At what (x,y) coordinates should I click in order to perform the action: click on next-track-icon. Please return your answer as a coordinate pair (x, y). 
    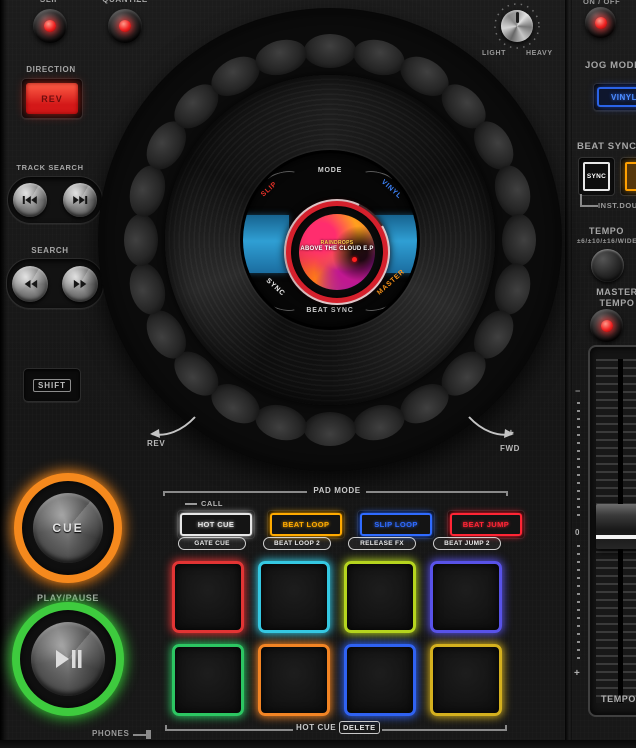
    Looking at the image, I should click on (80, 200).